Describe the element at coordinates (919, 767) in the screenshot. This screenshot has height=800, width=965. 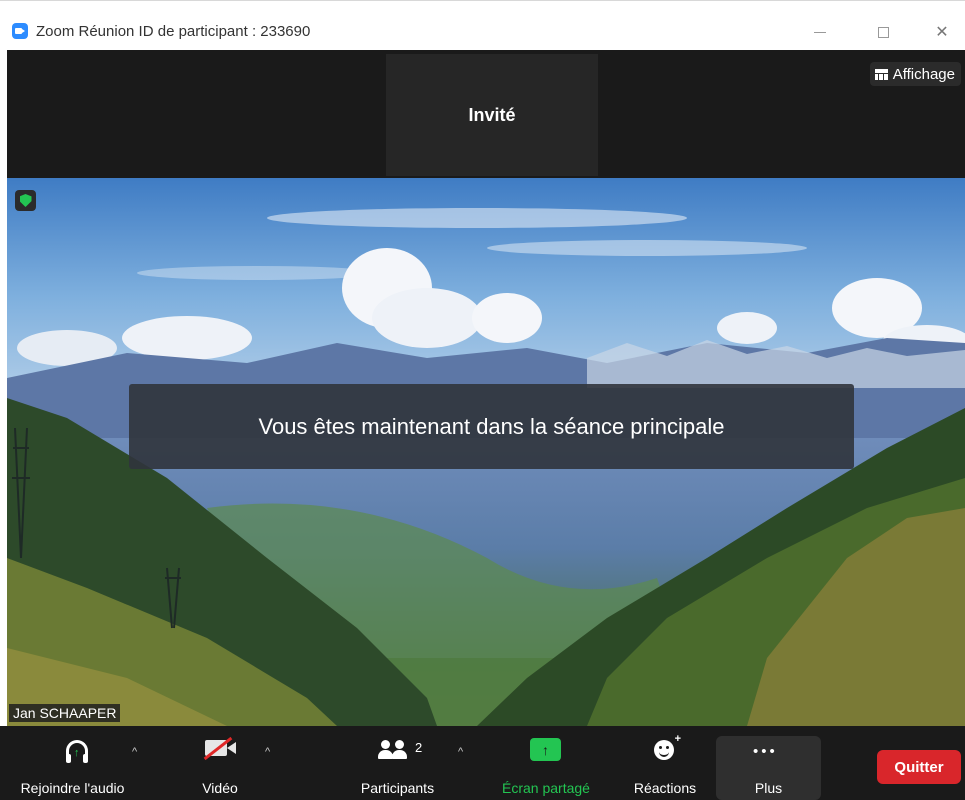
I see `leave-meeting-button: Quitter` at that location.